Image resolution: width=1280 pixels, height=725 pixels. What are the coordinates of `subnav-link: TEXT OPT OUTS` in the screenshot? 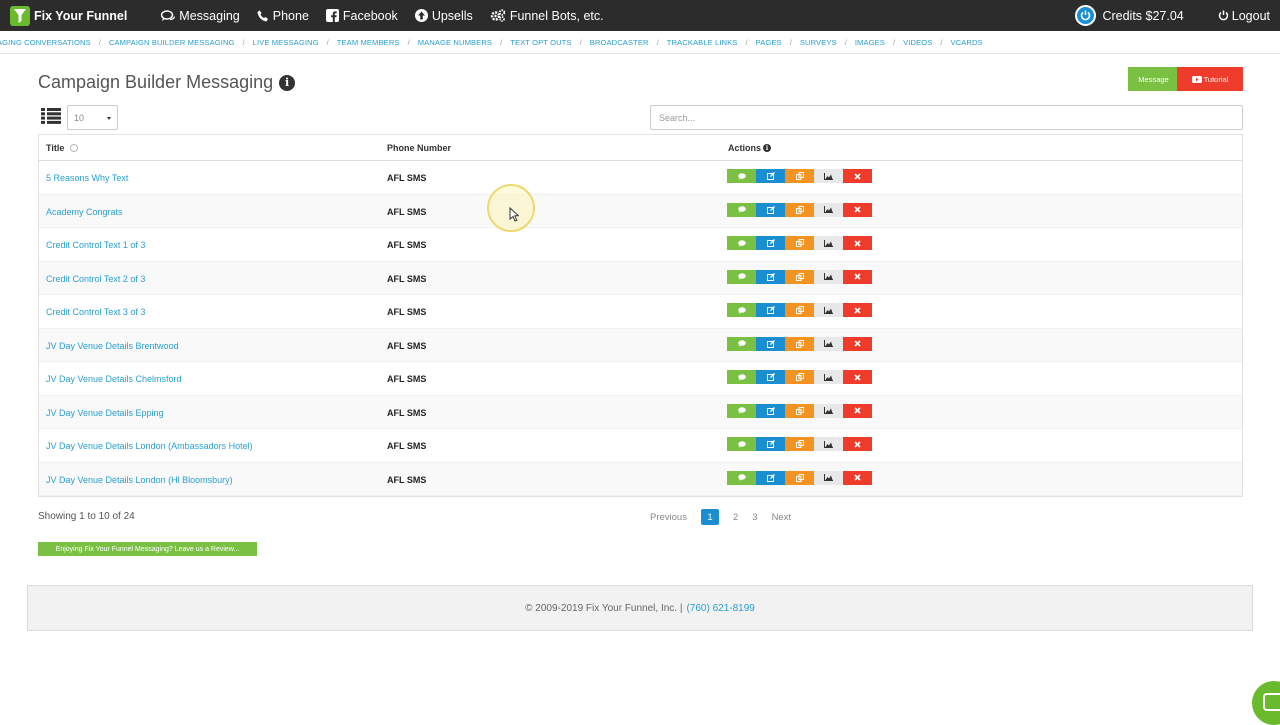 It's located at (540, 42).